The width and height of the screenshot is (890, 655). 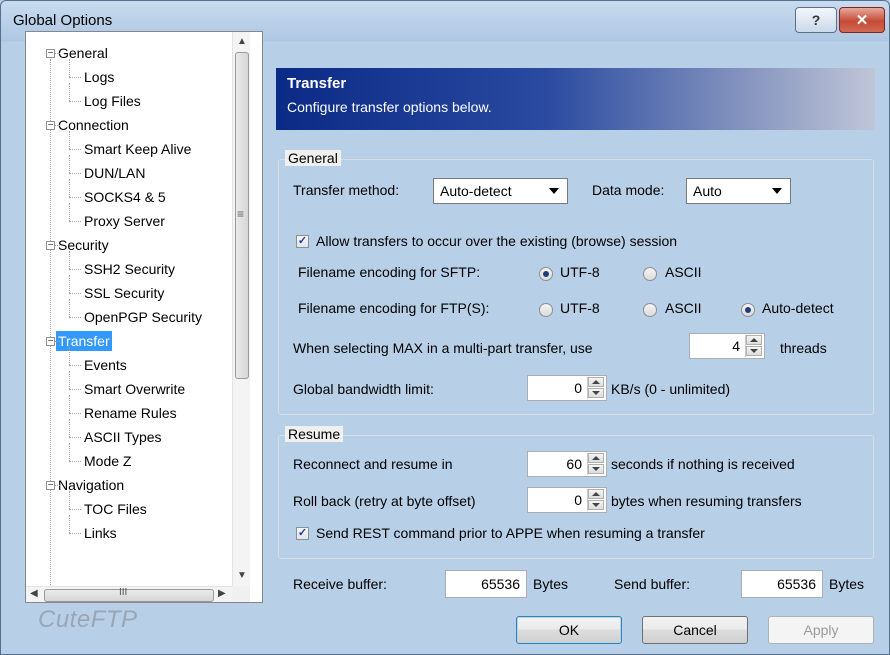 I want to click on tree-item-label: Security, so click(x=83, y=245).